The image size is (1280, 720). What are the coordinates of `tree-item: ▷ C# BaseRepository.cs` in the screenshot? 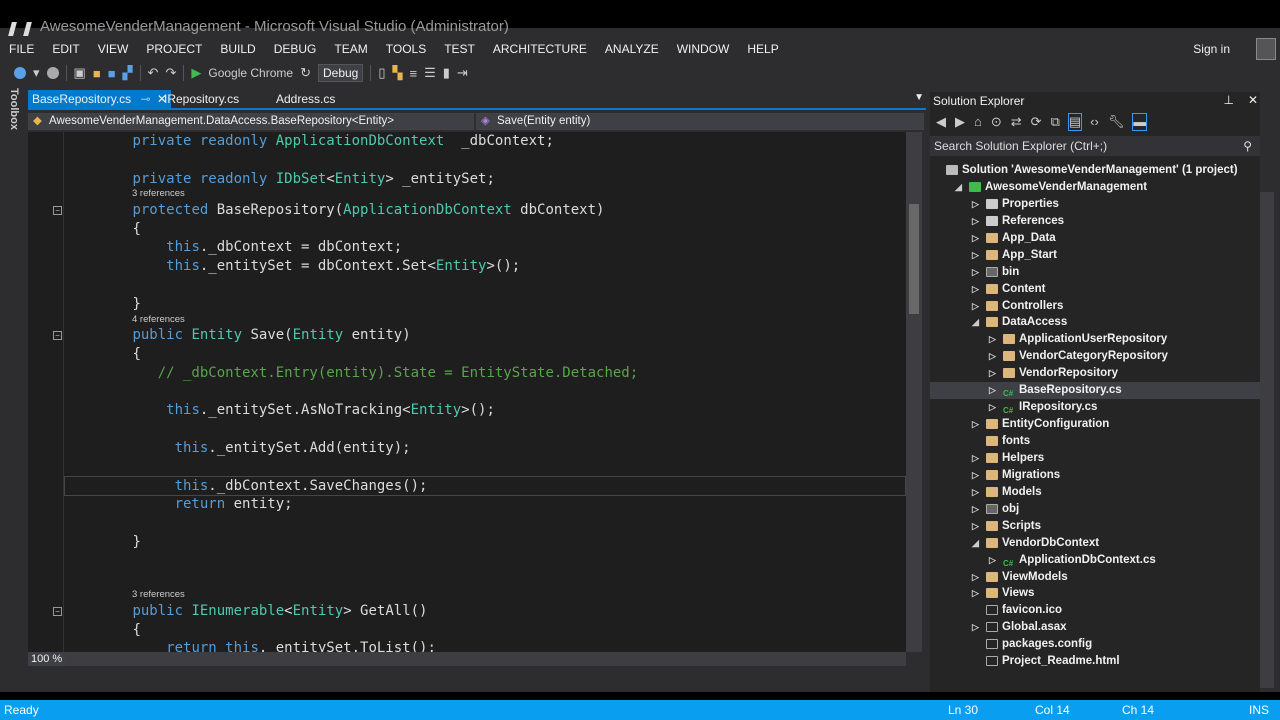 It's located at (1095, 391).